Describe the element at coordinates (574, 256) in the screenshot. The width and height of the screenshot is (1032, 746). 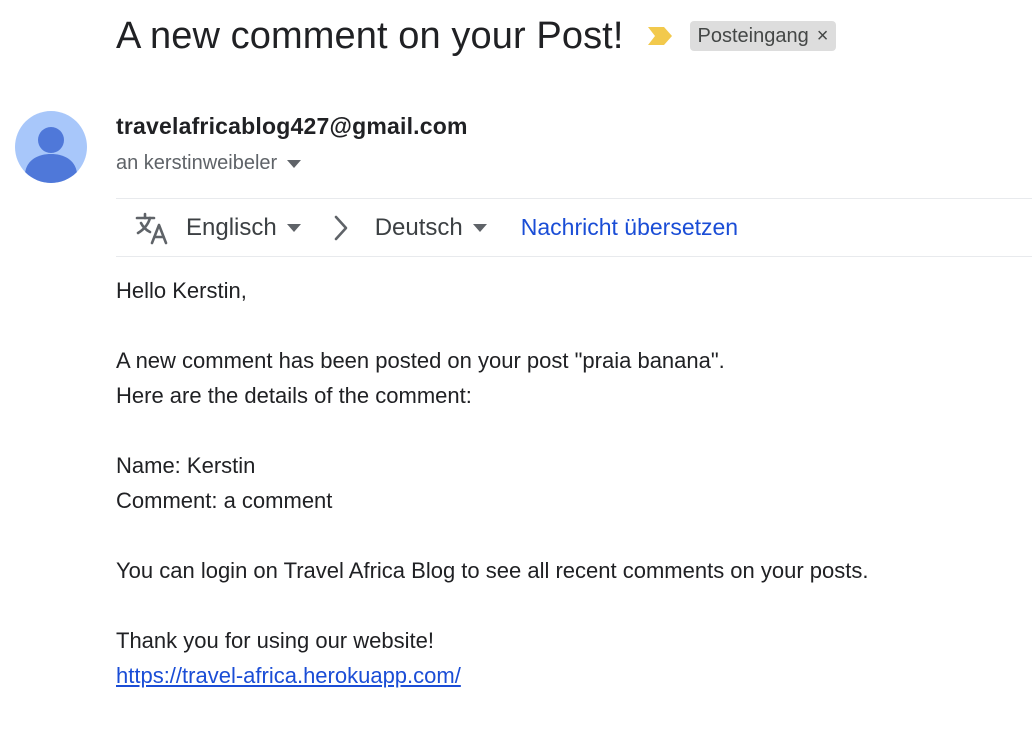
I see `translate-bar-bottom-divider` at that location.